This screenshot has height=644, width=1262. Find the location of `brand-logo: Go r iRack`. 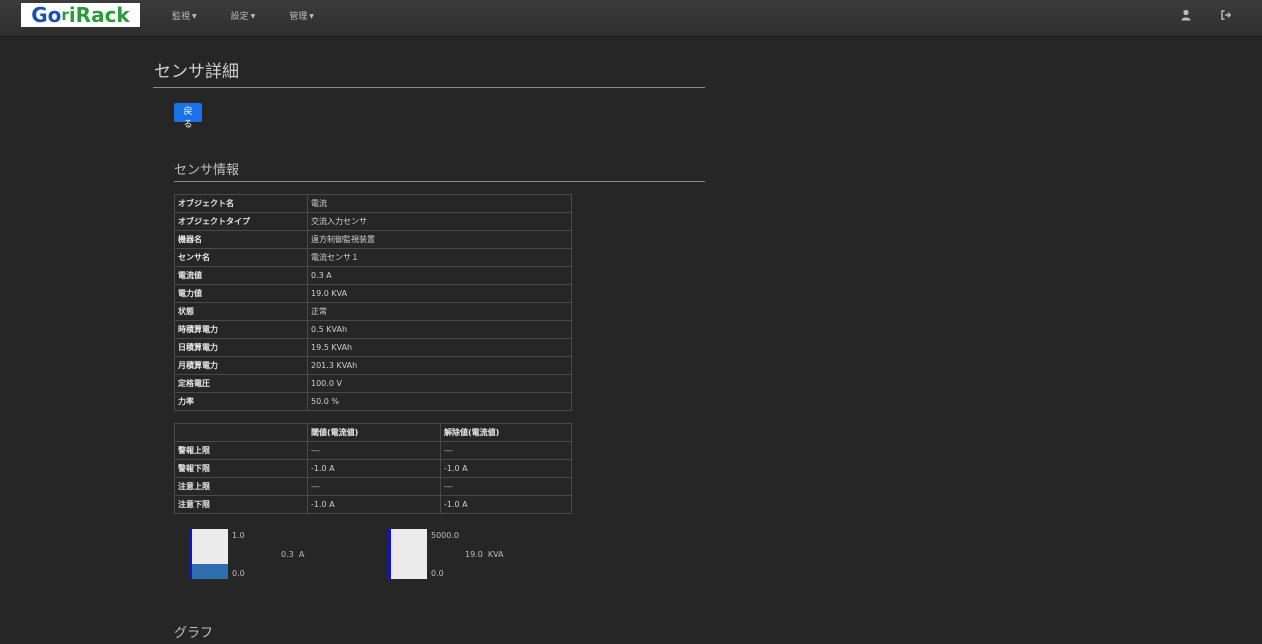

brand-logo: Go r iRack is located at coordinates (80, 15).